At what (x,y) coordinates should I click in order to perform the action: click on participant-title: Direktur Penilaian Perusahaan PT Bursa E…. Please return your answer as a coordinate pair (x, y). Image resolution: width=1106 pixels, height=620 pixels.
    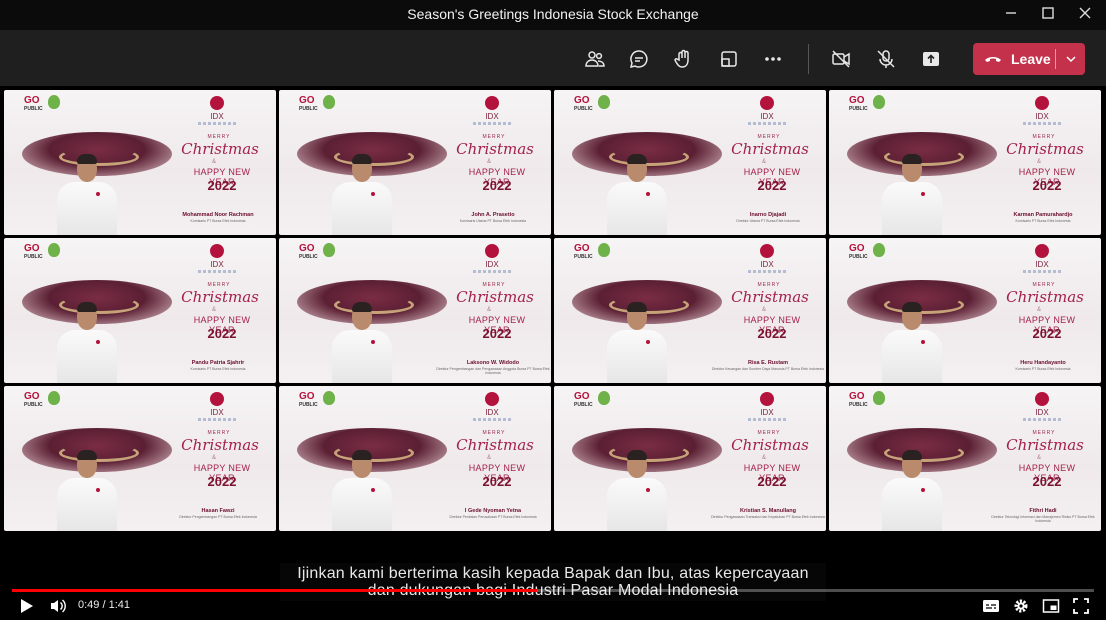
    Looking at the image, I should click on (493, 517).